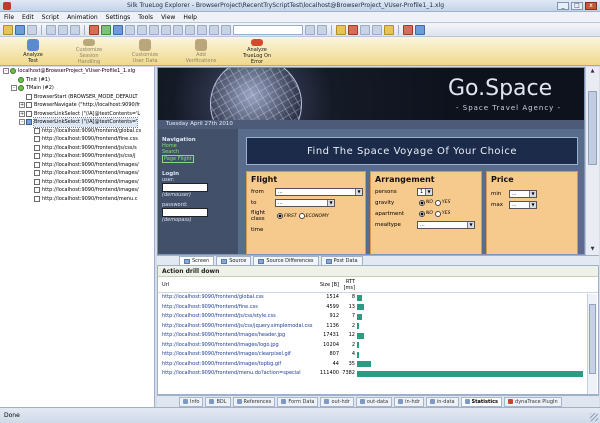 The image size is (600, 423). Describe the element at coordinates (425, 191) in the screenshot. I see `persons-select: 1 ▼` at that location.